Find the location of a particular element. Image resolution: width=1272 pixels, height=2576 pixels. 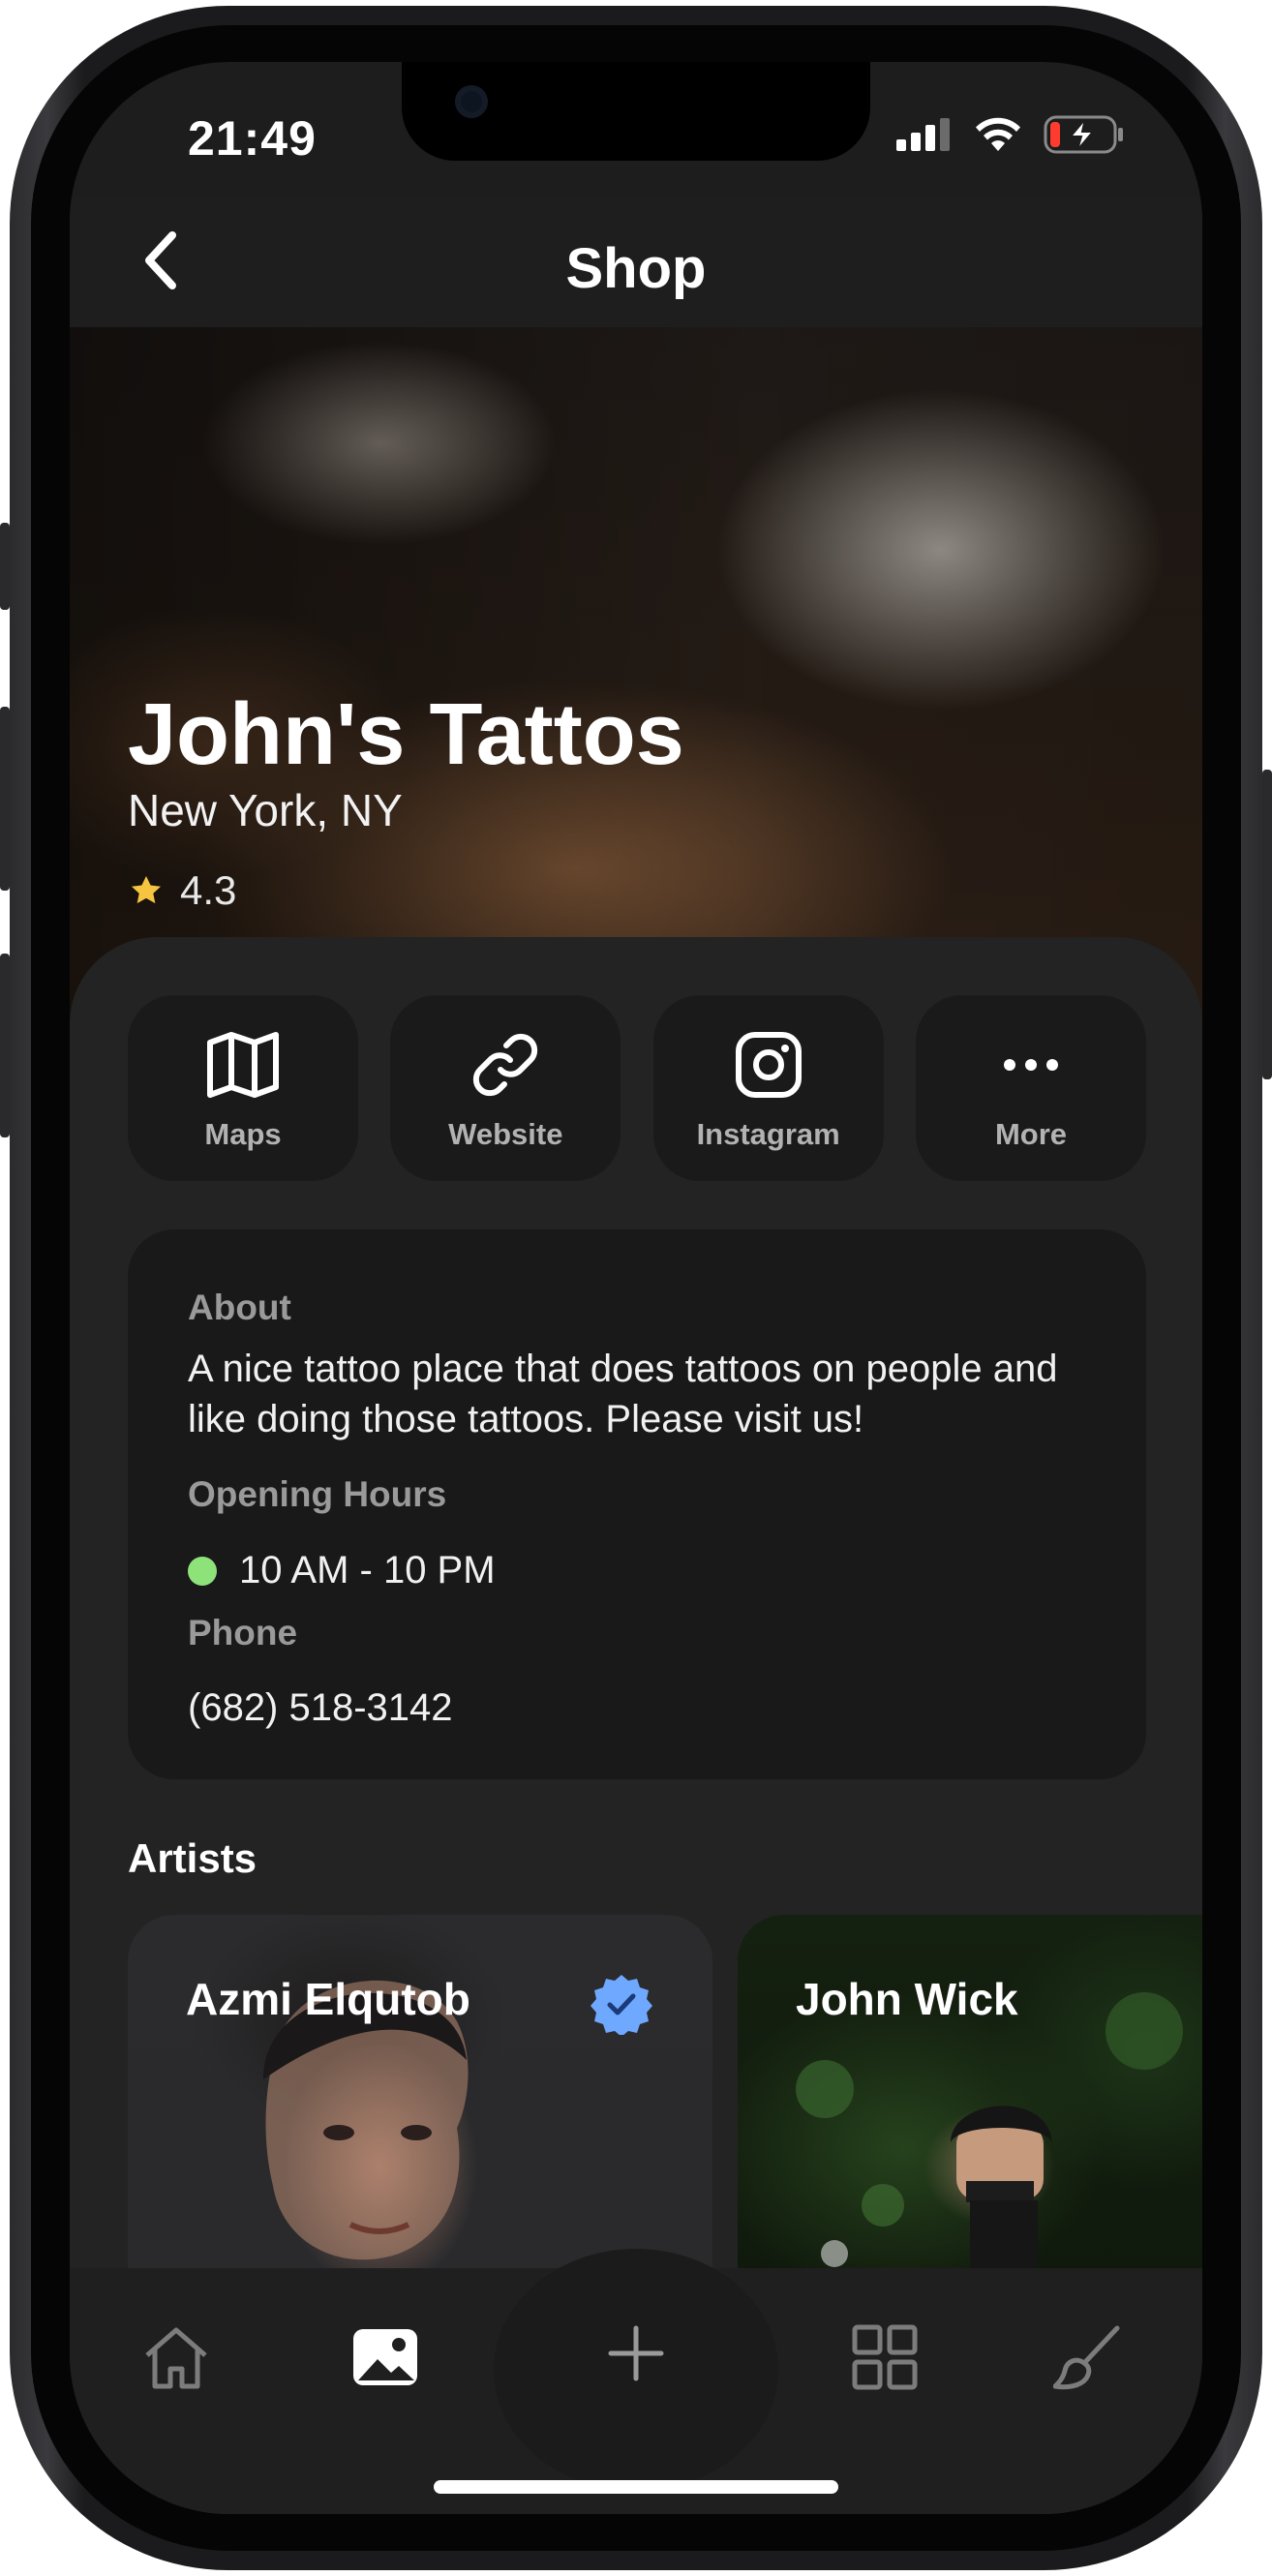

open-status-indicator is located at coordinates (202, 1572).